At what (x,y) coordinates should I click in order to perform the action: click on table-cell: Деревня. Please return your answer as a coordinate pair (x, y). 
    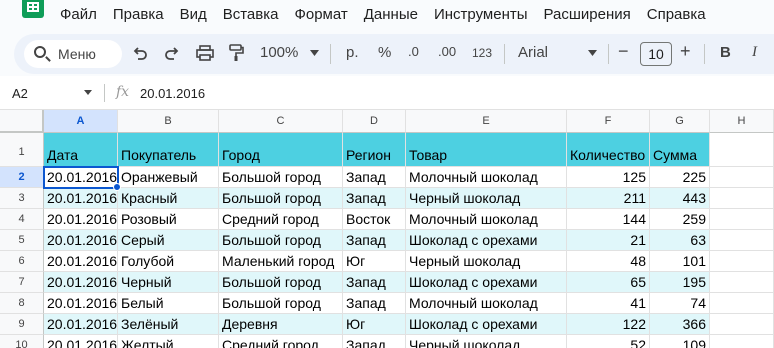
    Looking at the image, I should click on (281, 324).